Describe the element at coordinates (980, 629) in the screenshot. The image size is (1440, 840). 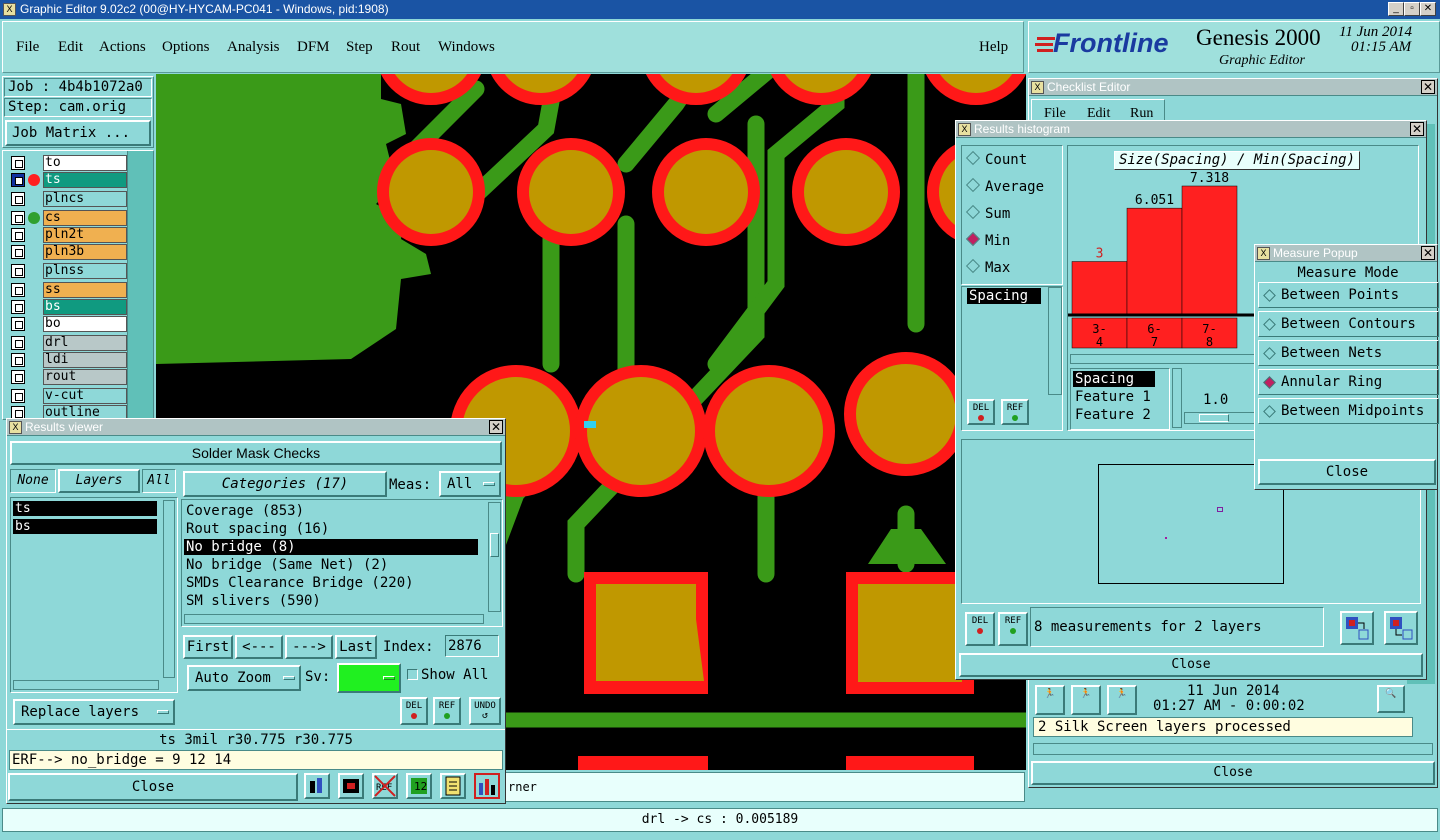
I see `overview-del-button: DEL` at that location.